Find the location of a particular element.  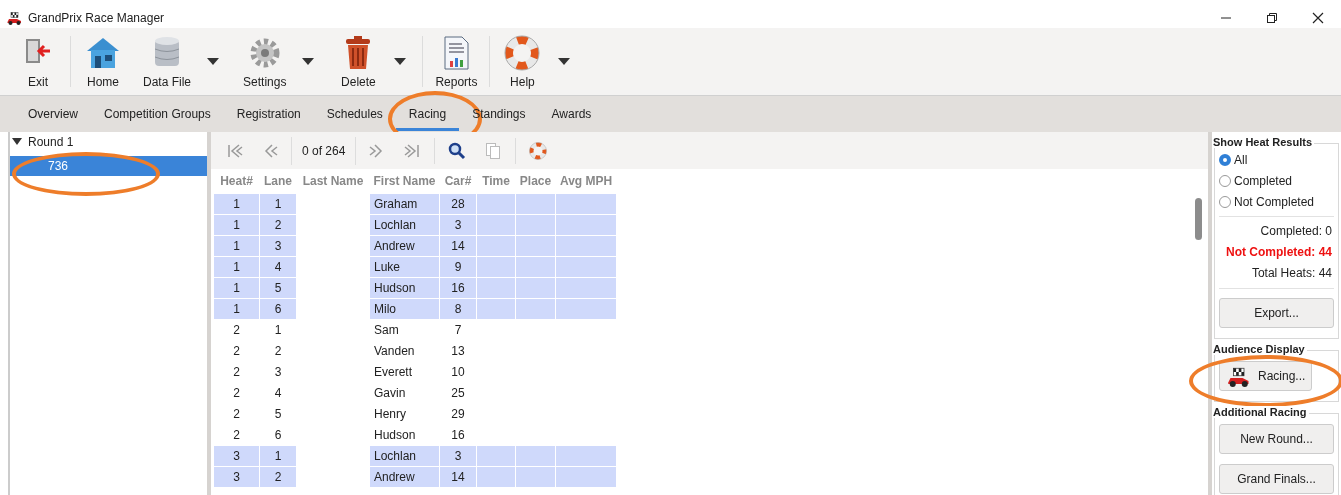

group-title: Additional Racing is located at coordinates (1261, 412).